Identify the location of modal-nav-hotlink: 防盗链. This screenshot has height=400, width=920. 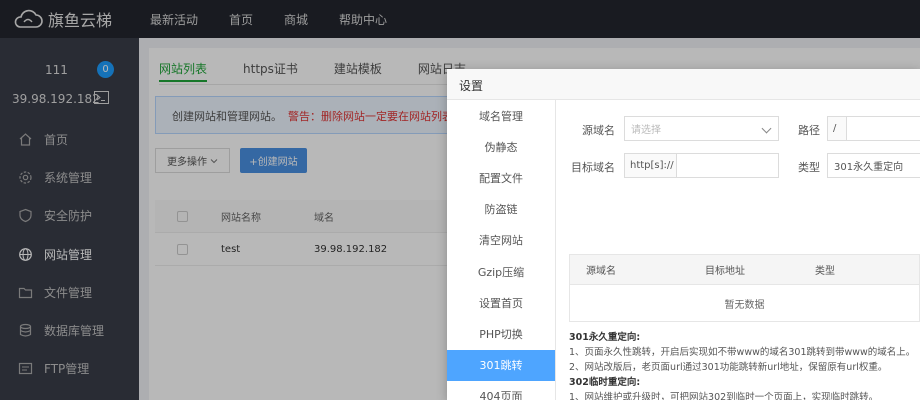
(501, 209).